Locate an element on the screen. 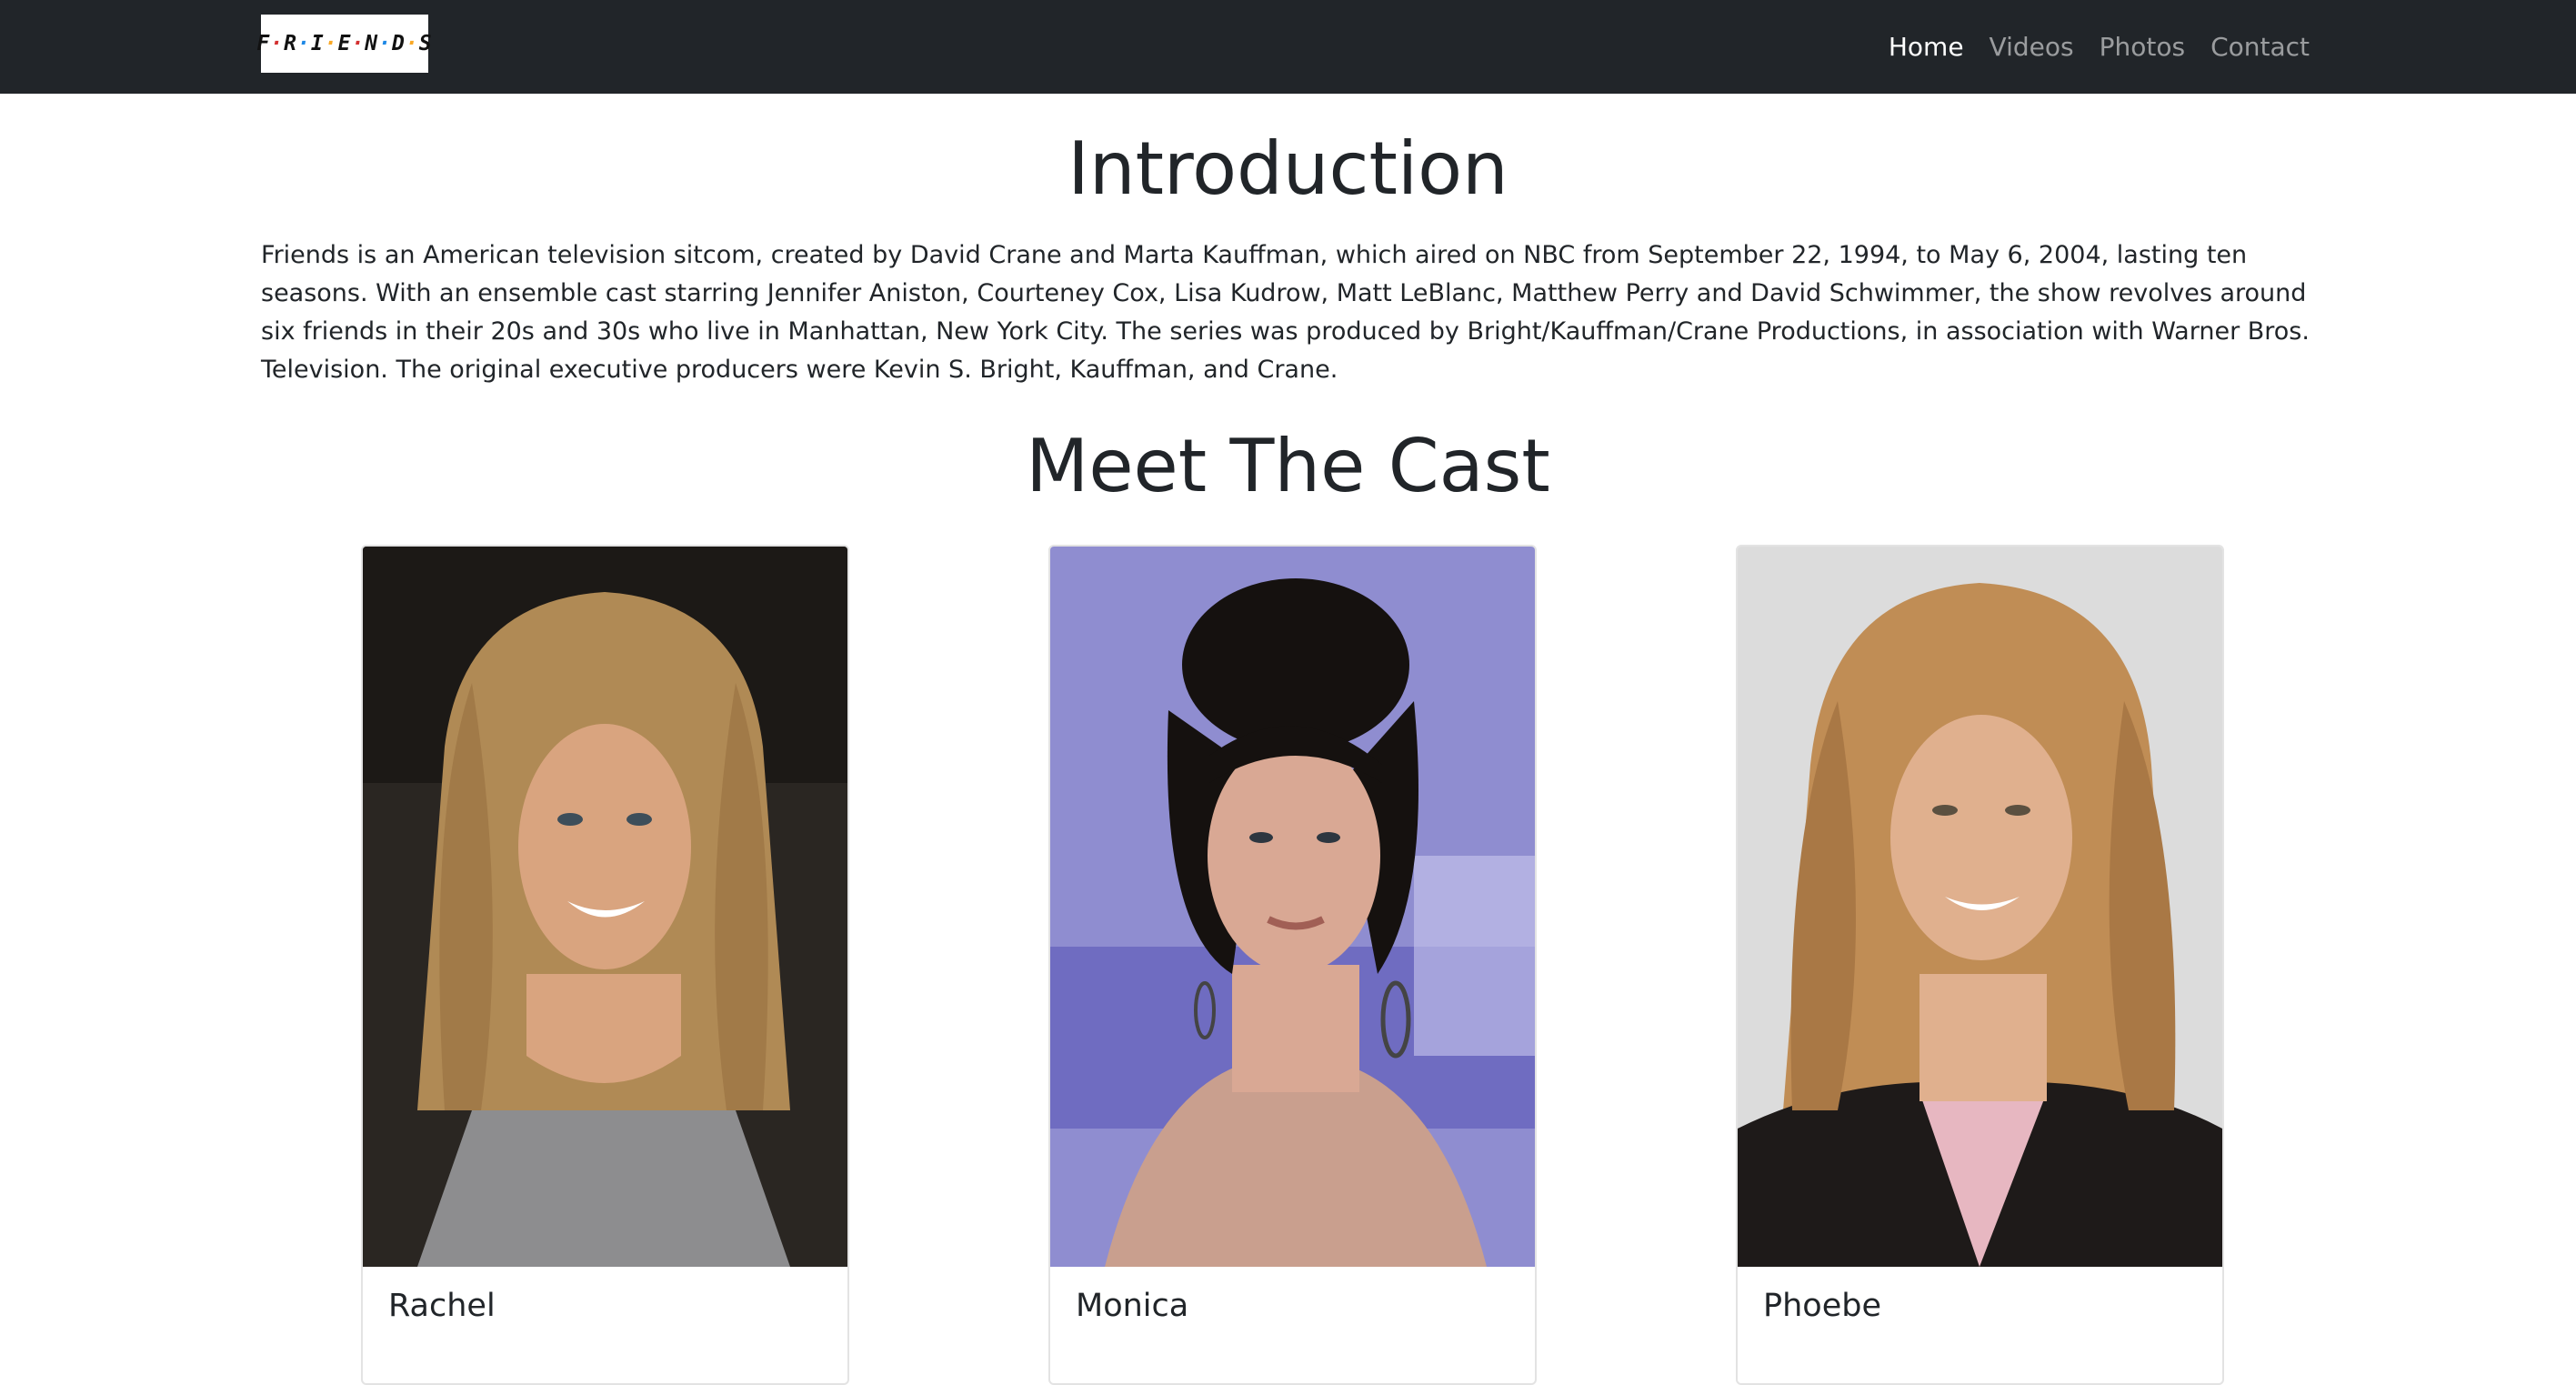 The height and width of the screenshot is (1385, 2576). logo-letter: E is located at coordinates (344, 44).